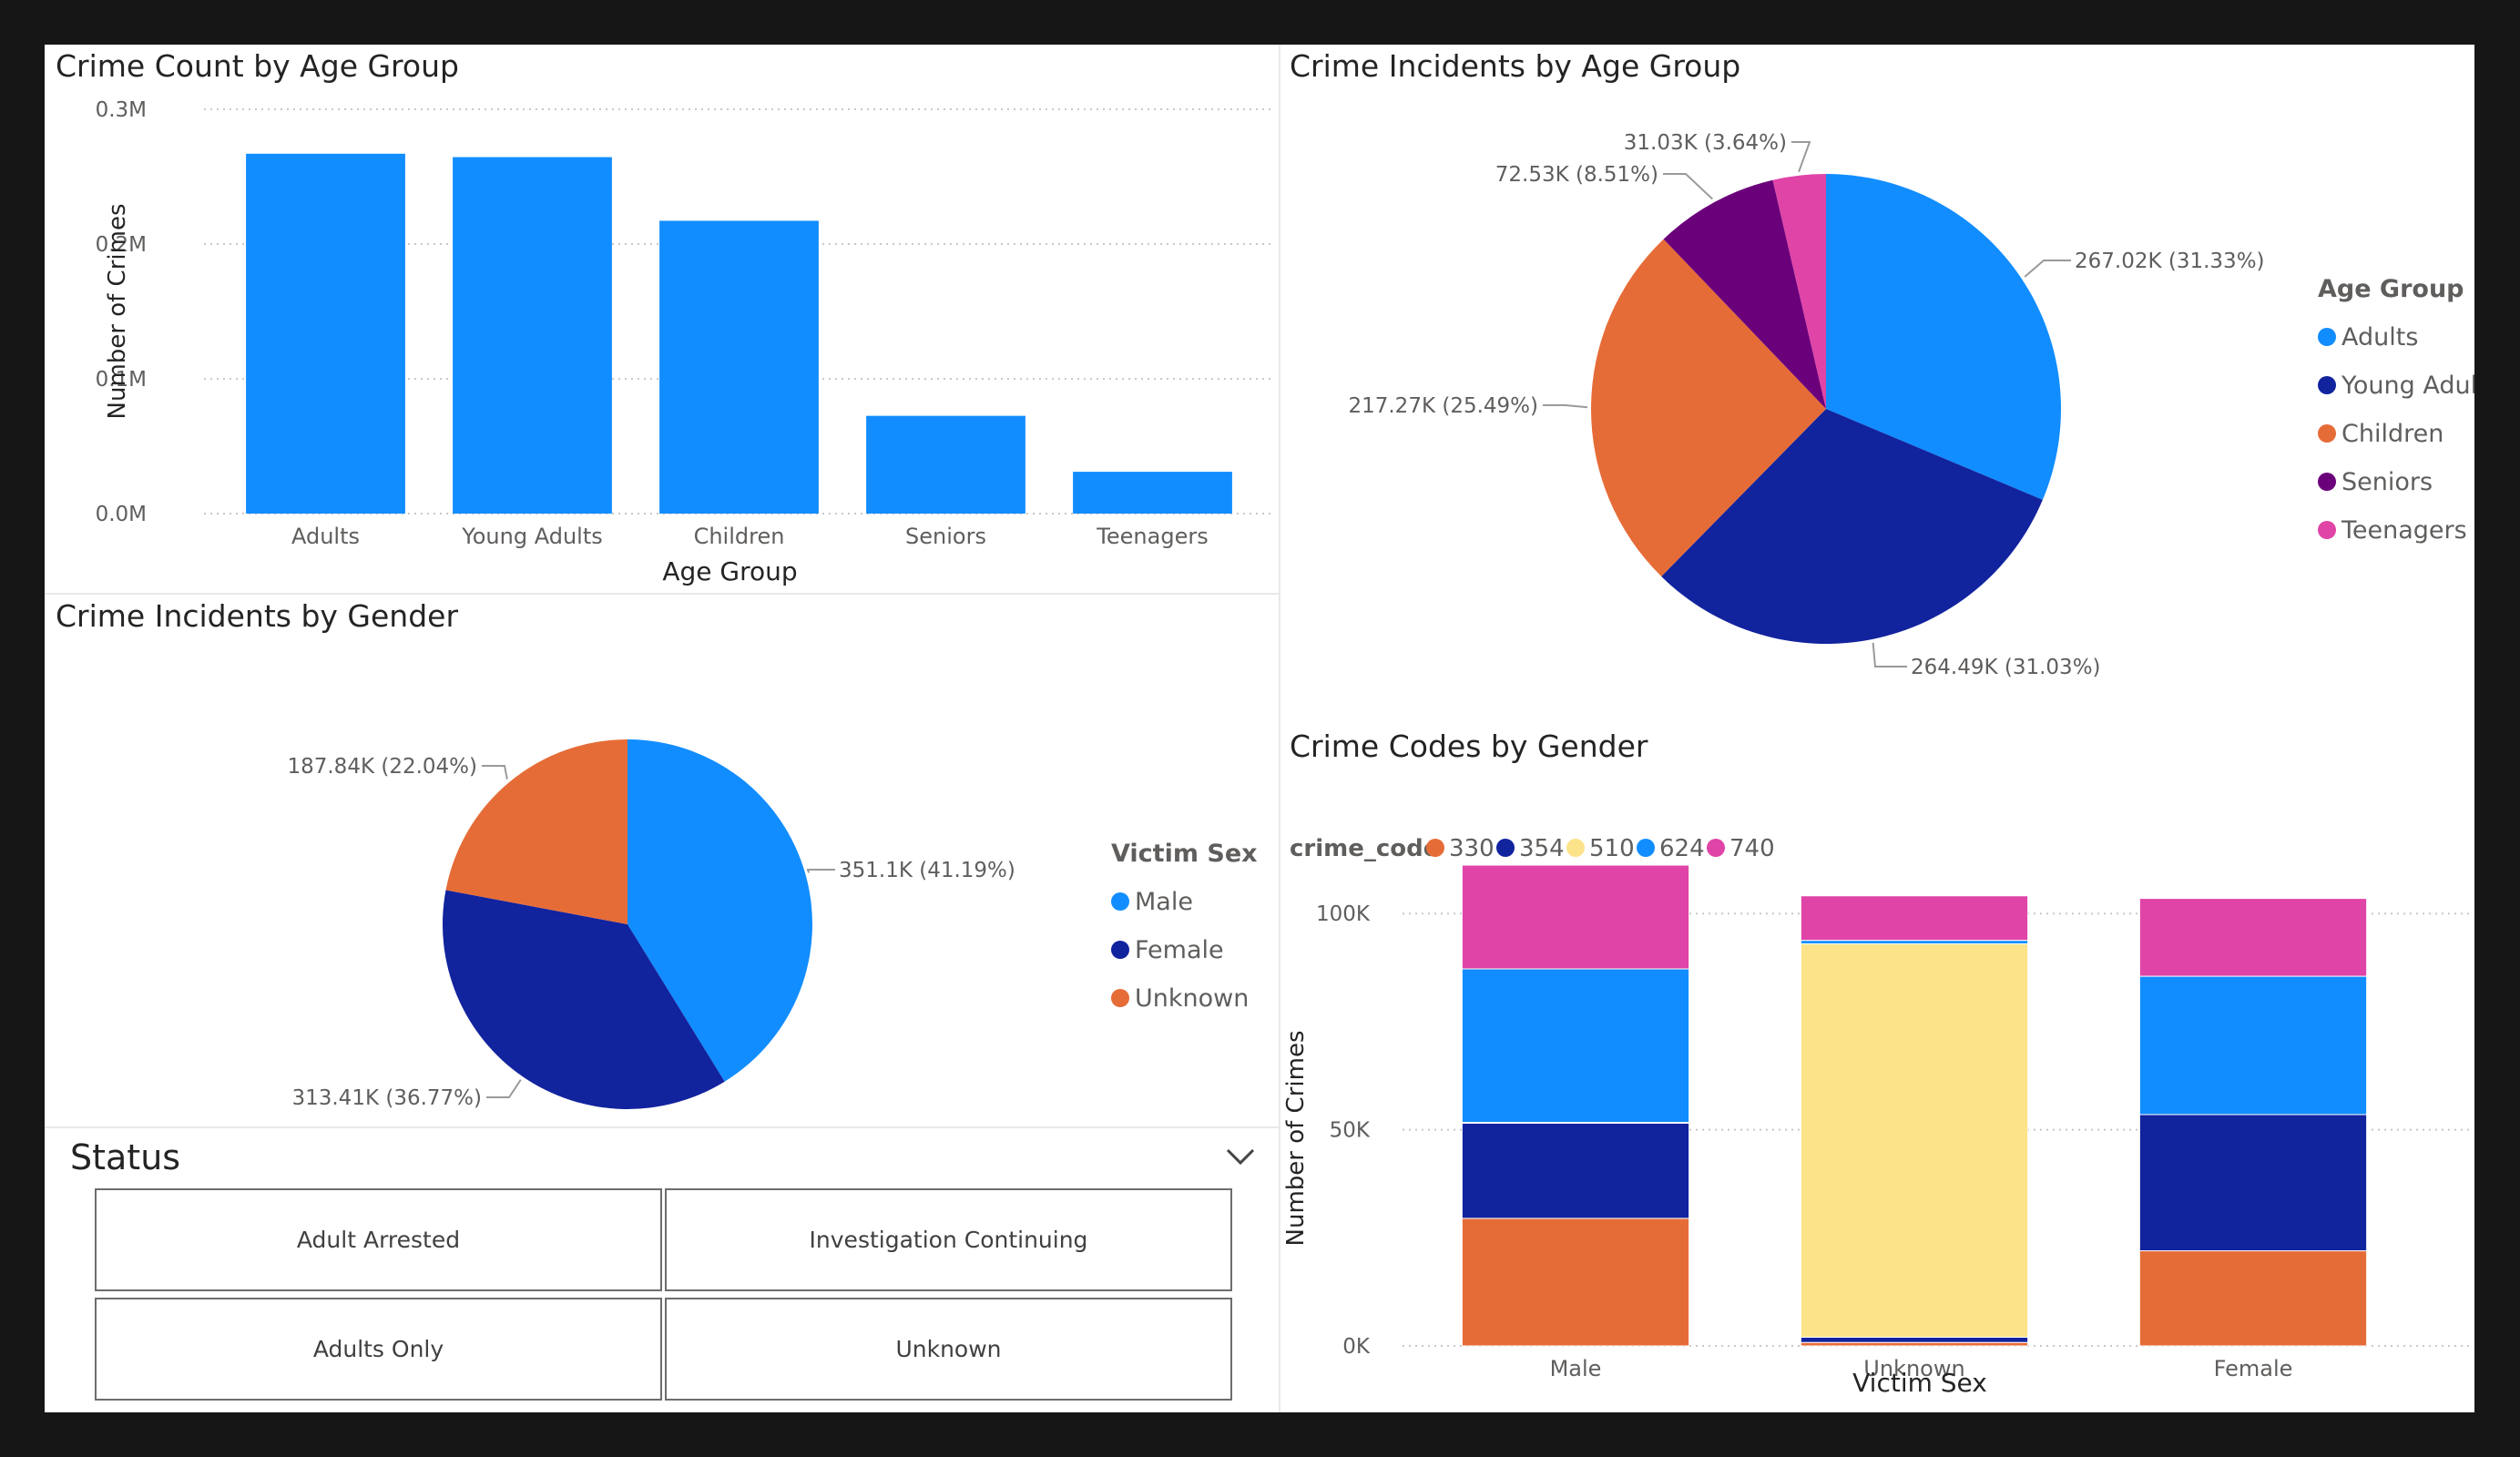 This screenshot has height=1457, width=2520. Describe the element at coordinates (1343, 914) in the screenshot. I see `y-tick-label: 100K` at that location.